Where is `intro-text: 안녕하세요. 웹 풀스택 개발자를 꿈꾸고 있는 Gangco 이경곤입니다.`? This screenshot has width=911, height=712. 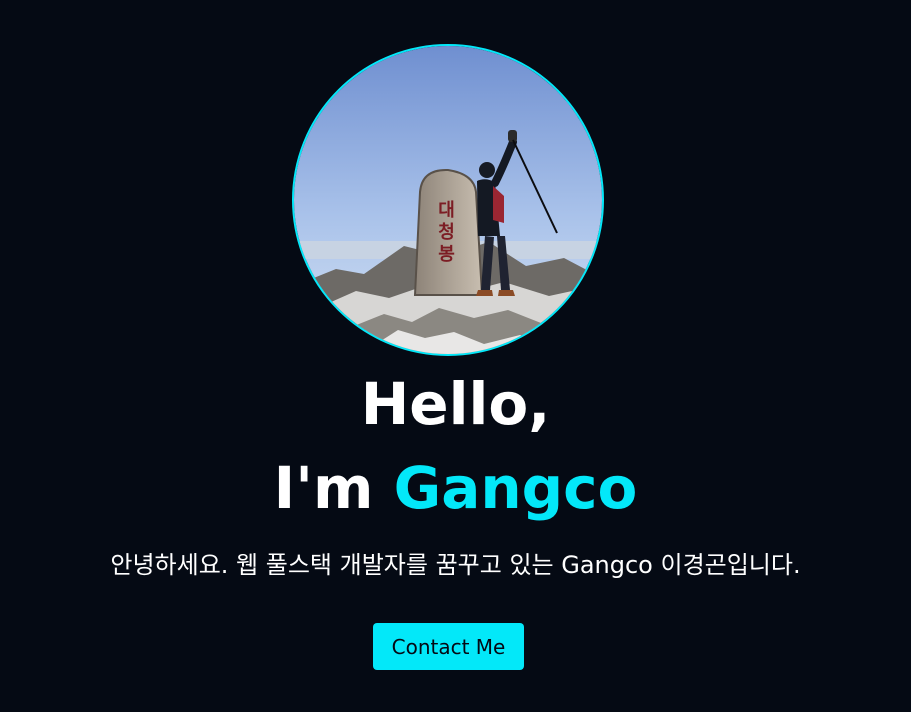
intro-text: 안녕하세요. 웹 풀스택 개발자를 꿈꾸고 있는 Gangco 이경곤입니다. is located at coordinates (455, 565).